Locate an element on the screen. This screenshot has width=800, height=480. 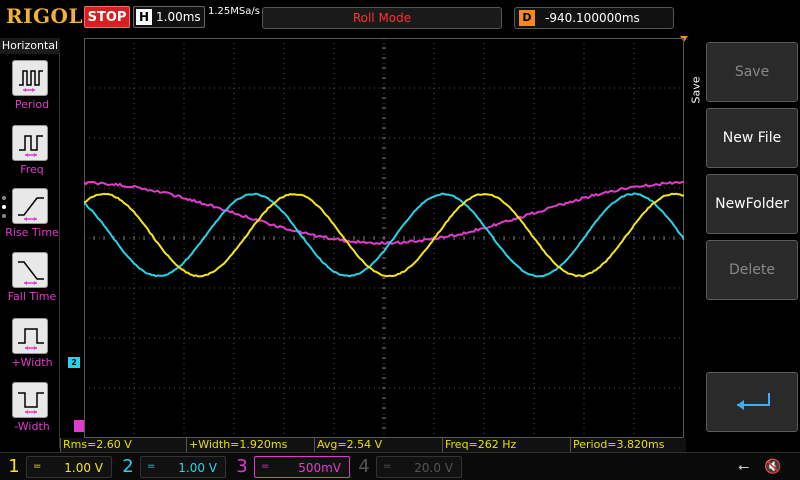
measure-period-label: Period is located at coordinates (32, 104).